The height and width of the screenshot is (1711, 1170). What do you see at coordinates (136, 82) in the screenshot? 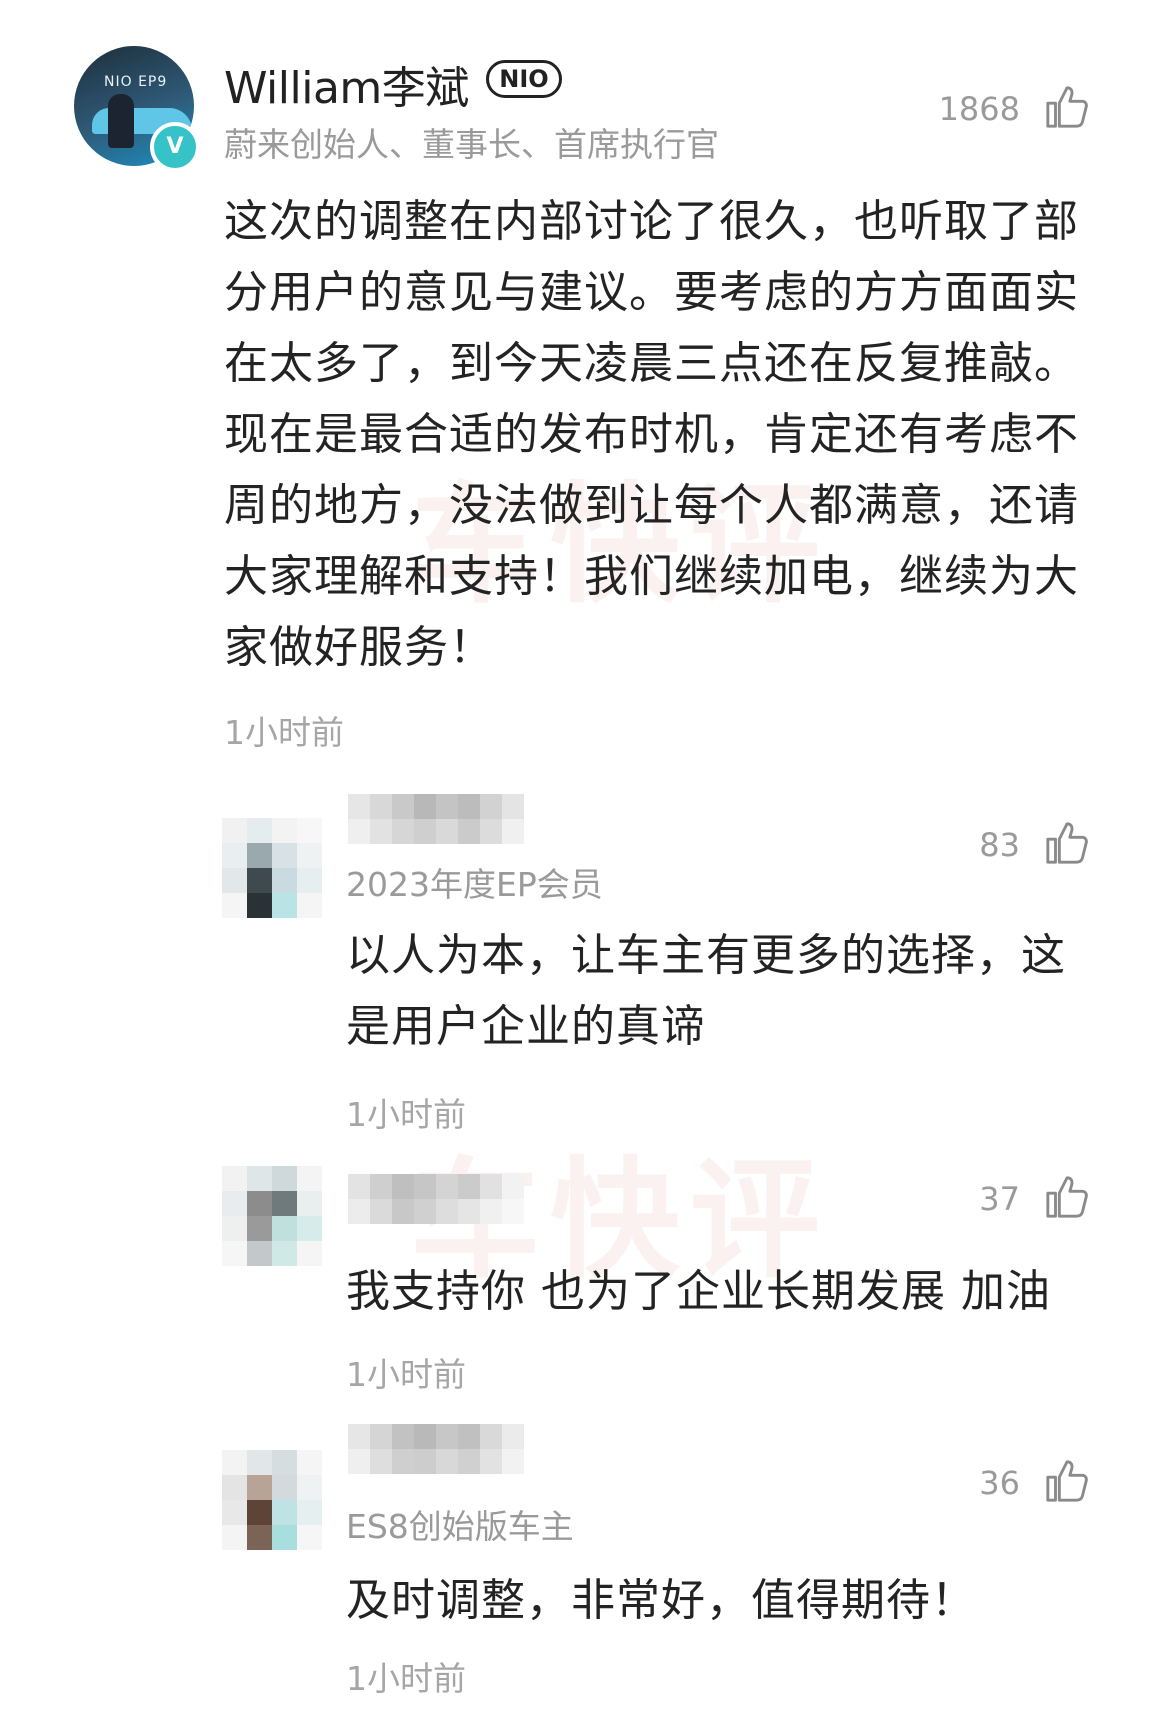
I see `avatar-brand-text: NIO EP9` at bounding box center [136, 82].